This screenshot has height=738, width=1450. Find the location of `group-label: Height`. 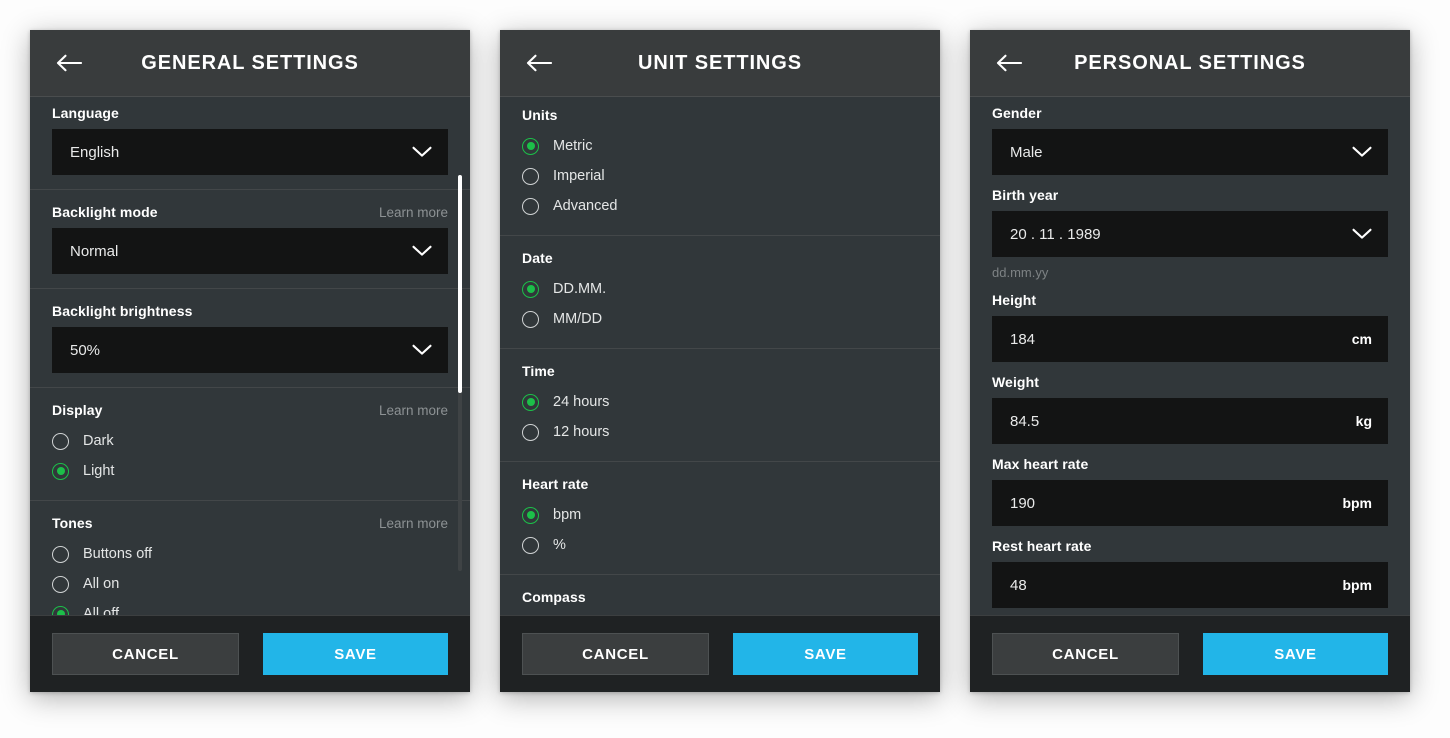

group-label: Height is located at coordinates (1014, 300).